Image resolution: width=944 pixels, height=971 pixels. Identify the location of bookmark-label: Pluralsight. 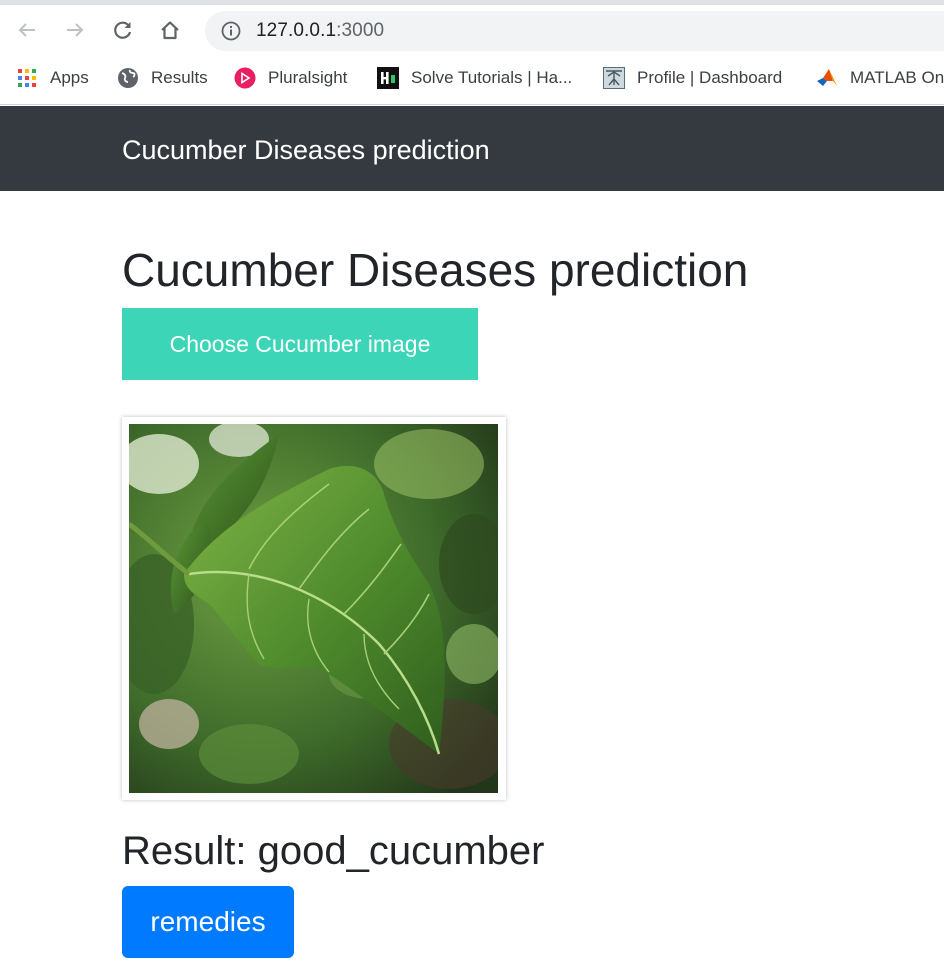
(308, 77).